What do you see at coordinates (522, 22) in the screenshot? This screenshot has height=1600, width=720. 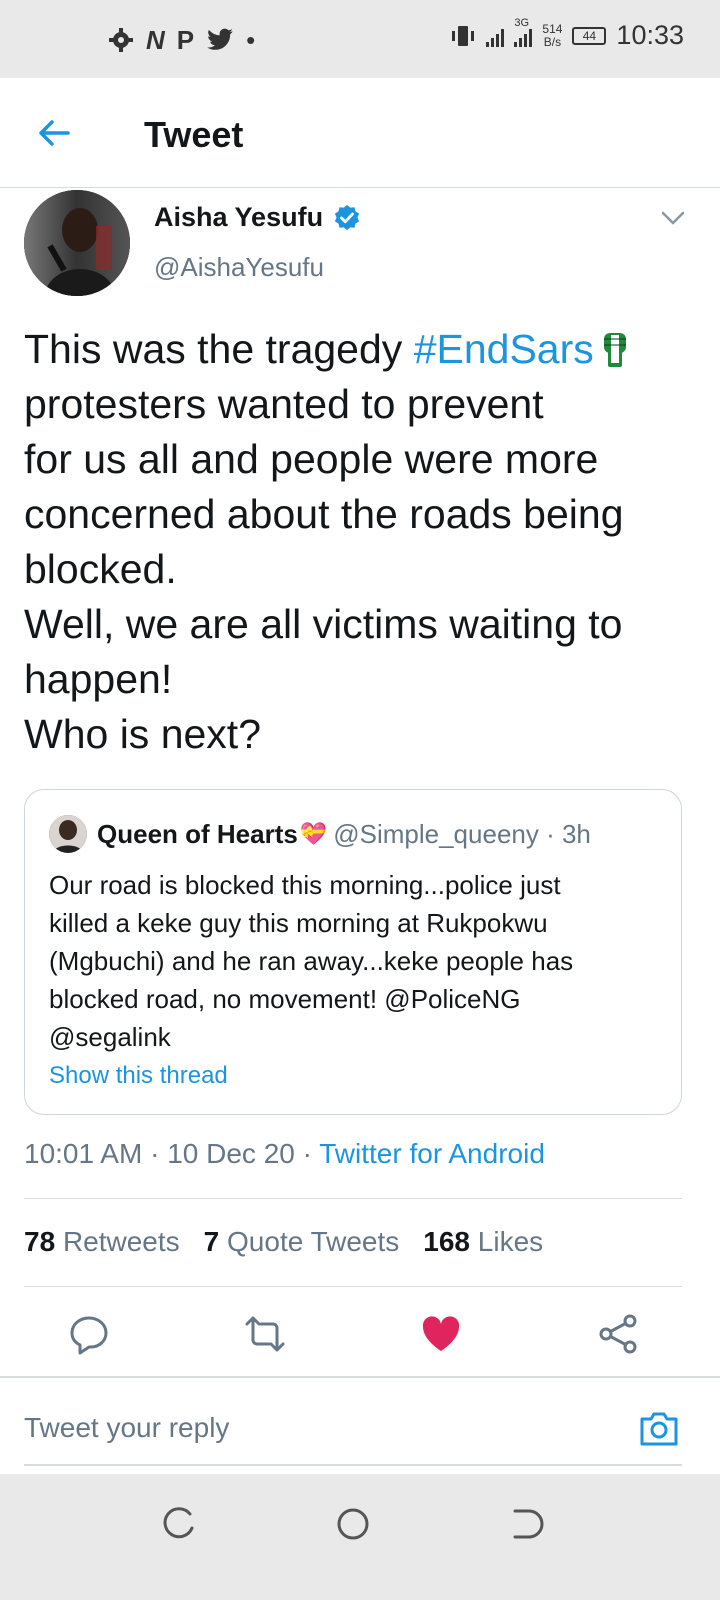 I see `network-label: 3G` at bounding box center [522, 22].